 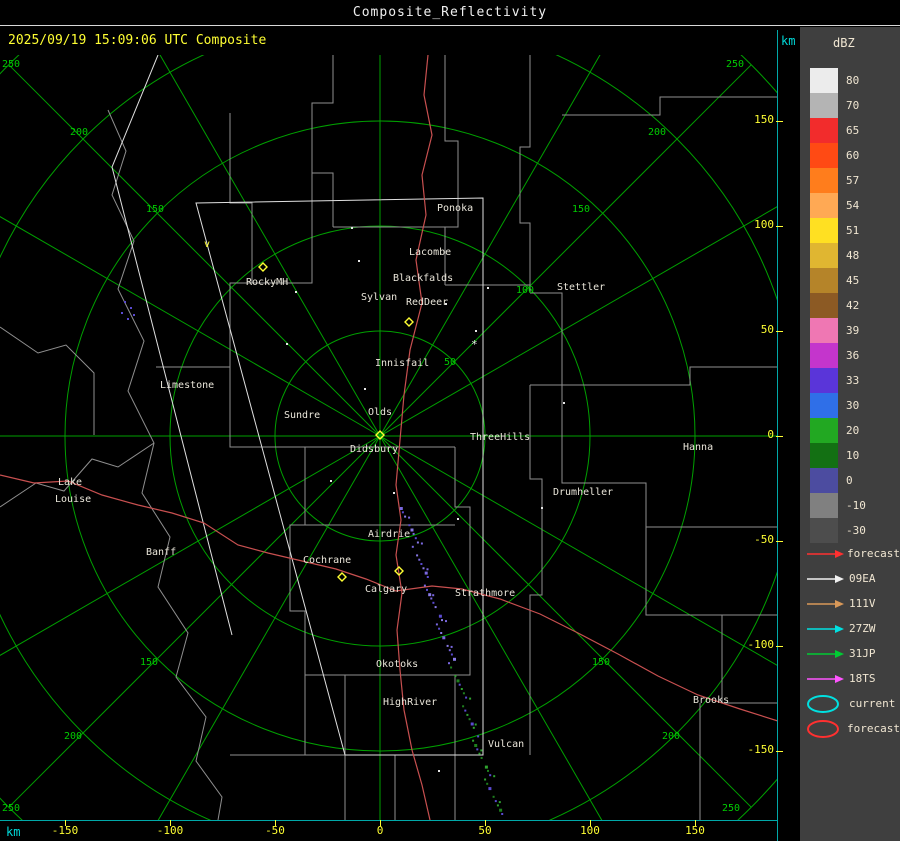 What do you see at coordinates (872, 703) in the screenshot?
I see `legend-label: current` at bounding box center [872, 703].